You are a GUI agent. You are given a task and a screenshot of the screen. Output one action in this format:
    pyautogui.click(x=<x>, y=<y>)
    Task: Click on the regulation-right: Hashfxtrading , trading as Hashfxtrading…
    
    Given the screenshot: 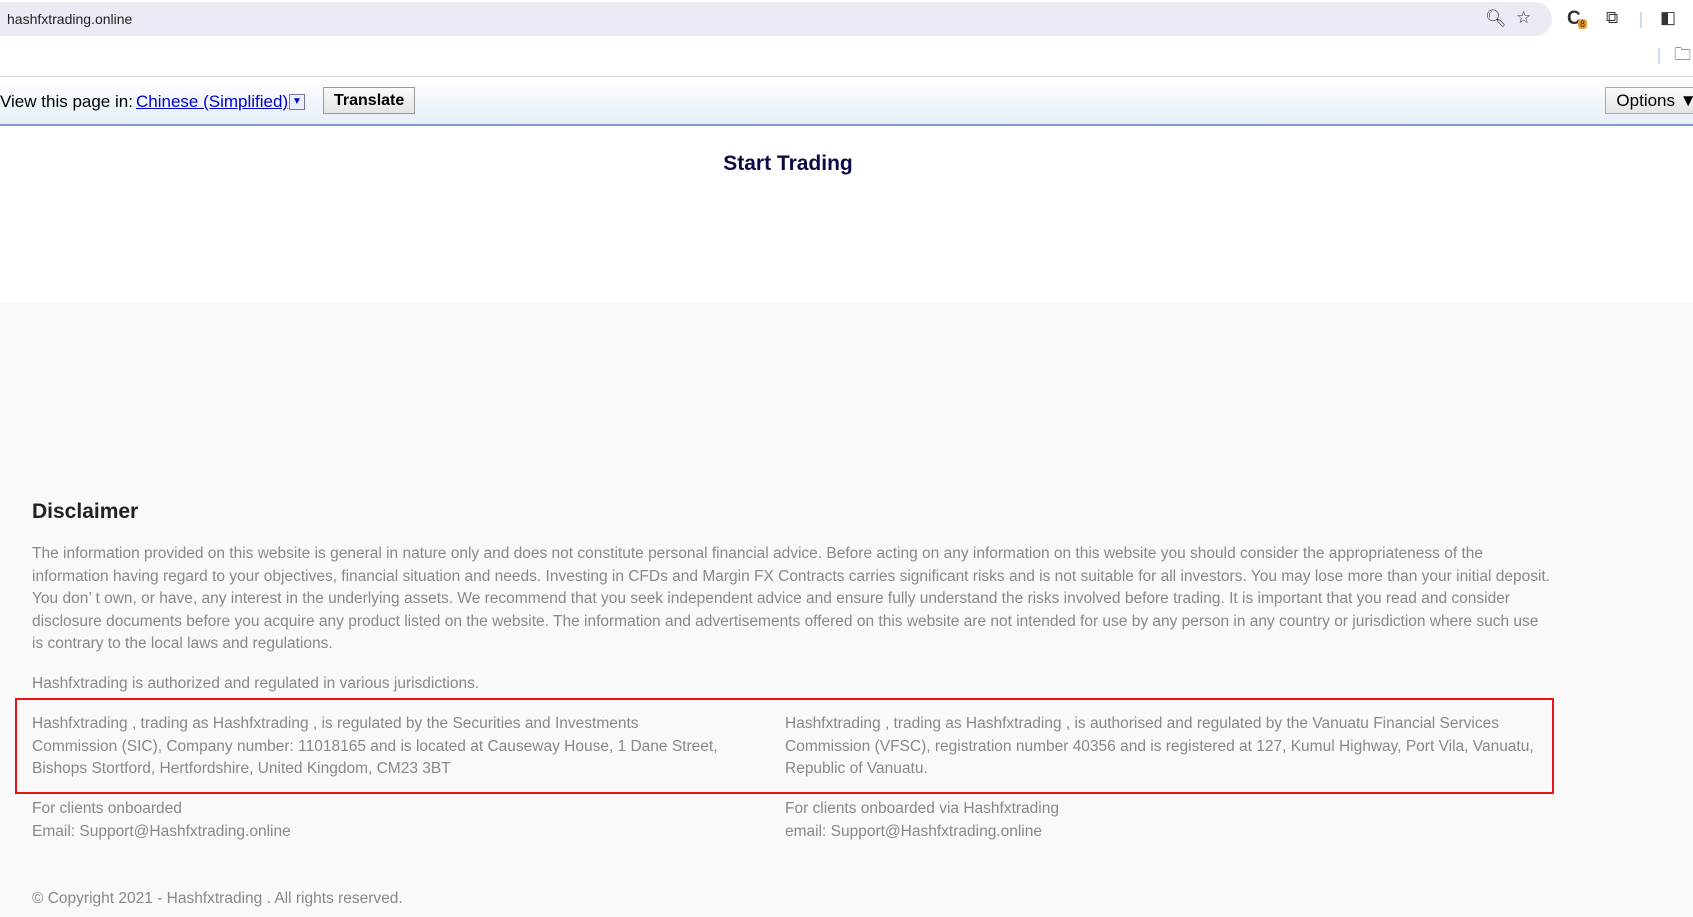 What is the action you would take?
    pyautogui.click(x=1159, y=746)
    